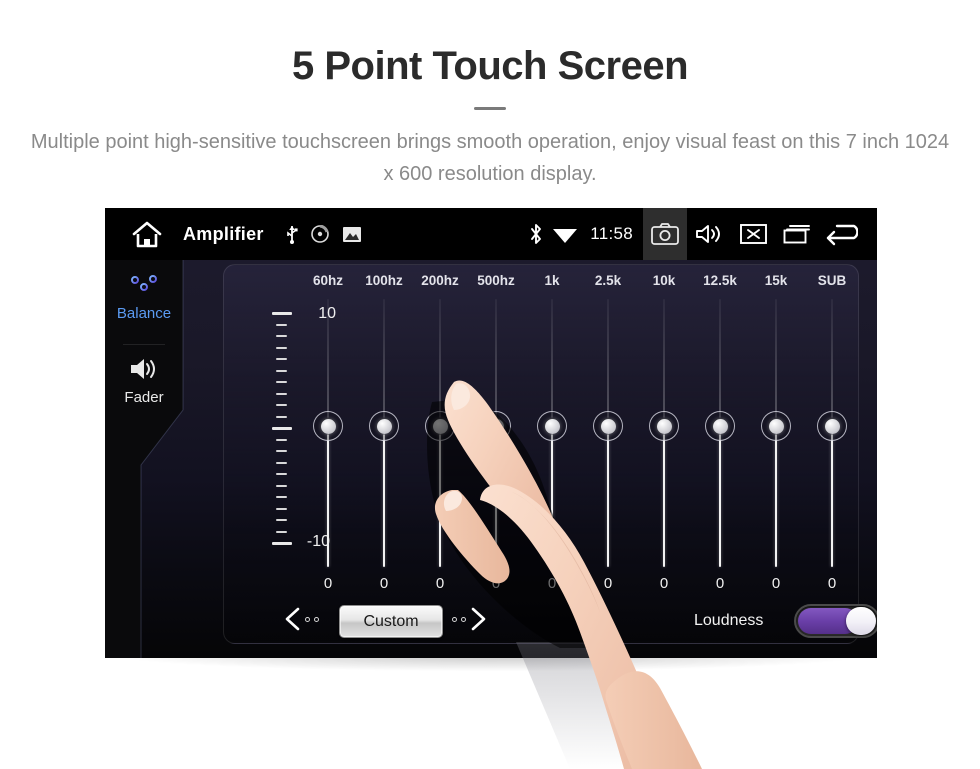 The width and height of the screenshot is (980, 769). I want to click on eq-band-frequency-label: 100hz, so click(384, 280).